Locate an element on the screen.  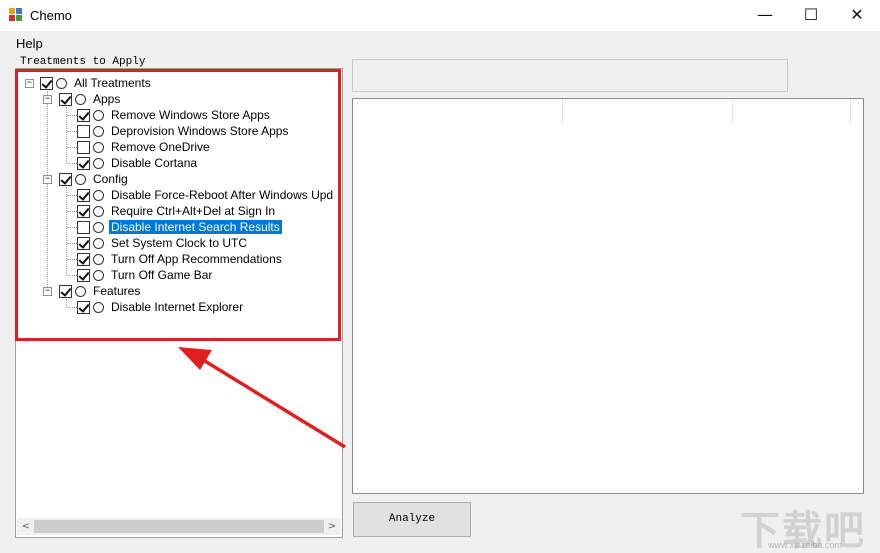
annotation-arrow is located at coordinates (262, 398).